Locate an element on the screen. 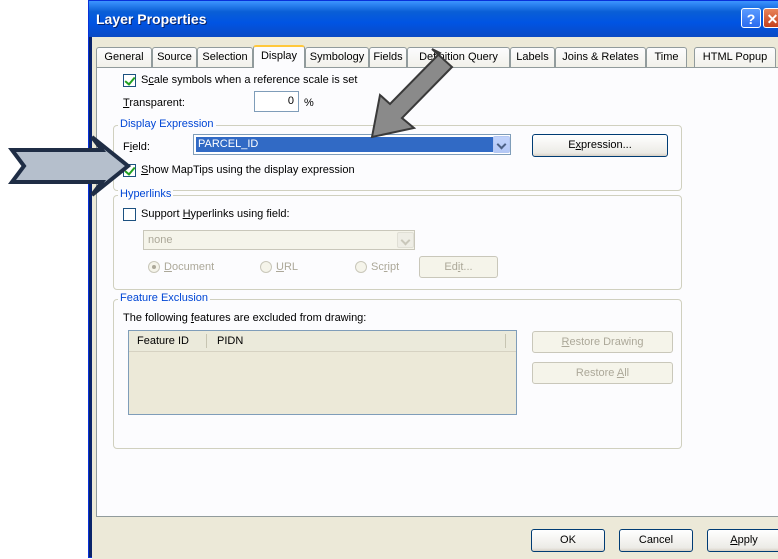 Image resolution: width=778 pixels, height=559 pixels. tab-display: Display is located at coordinates (279, 56).